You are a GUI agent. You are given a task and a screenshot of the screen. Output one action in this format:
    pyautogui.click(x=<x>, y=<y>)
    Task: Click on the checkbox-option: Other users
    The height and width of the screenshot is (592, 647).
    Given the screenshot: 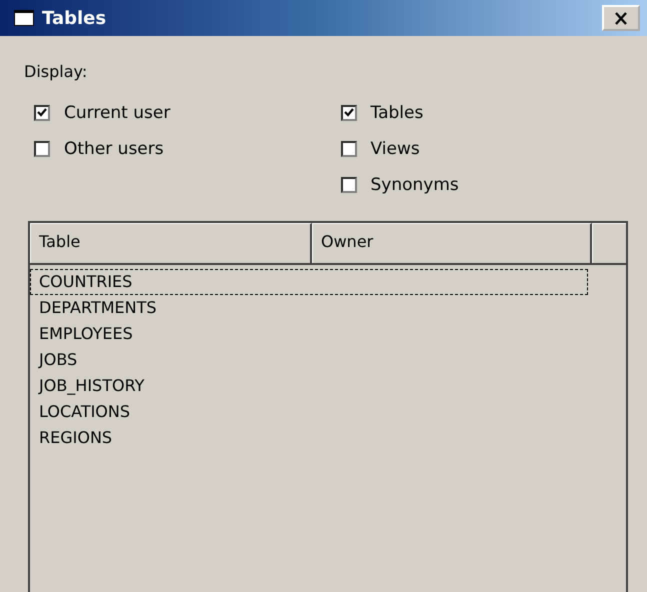 What is the action you would take?
    pyautogui.click(x=99, y=149)
    